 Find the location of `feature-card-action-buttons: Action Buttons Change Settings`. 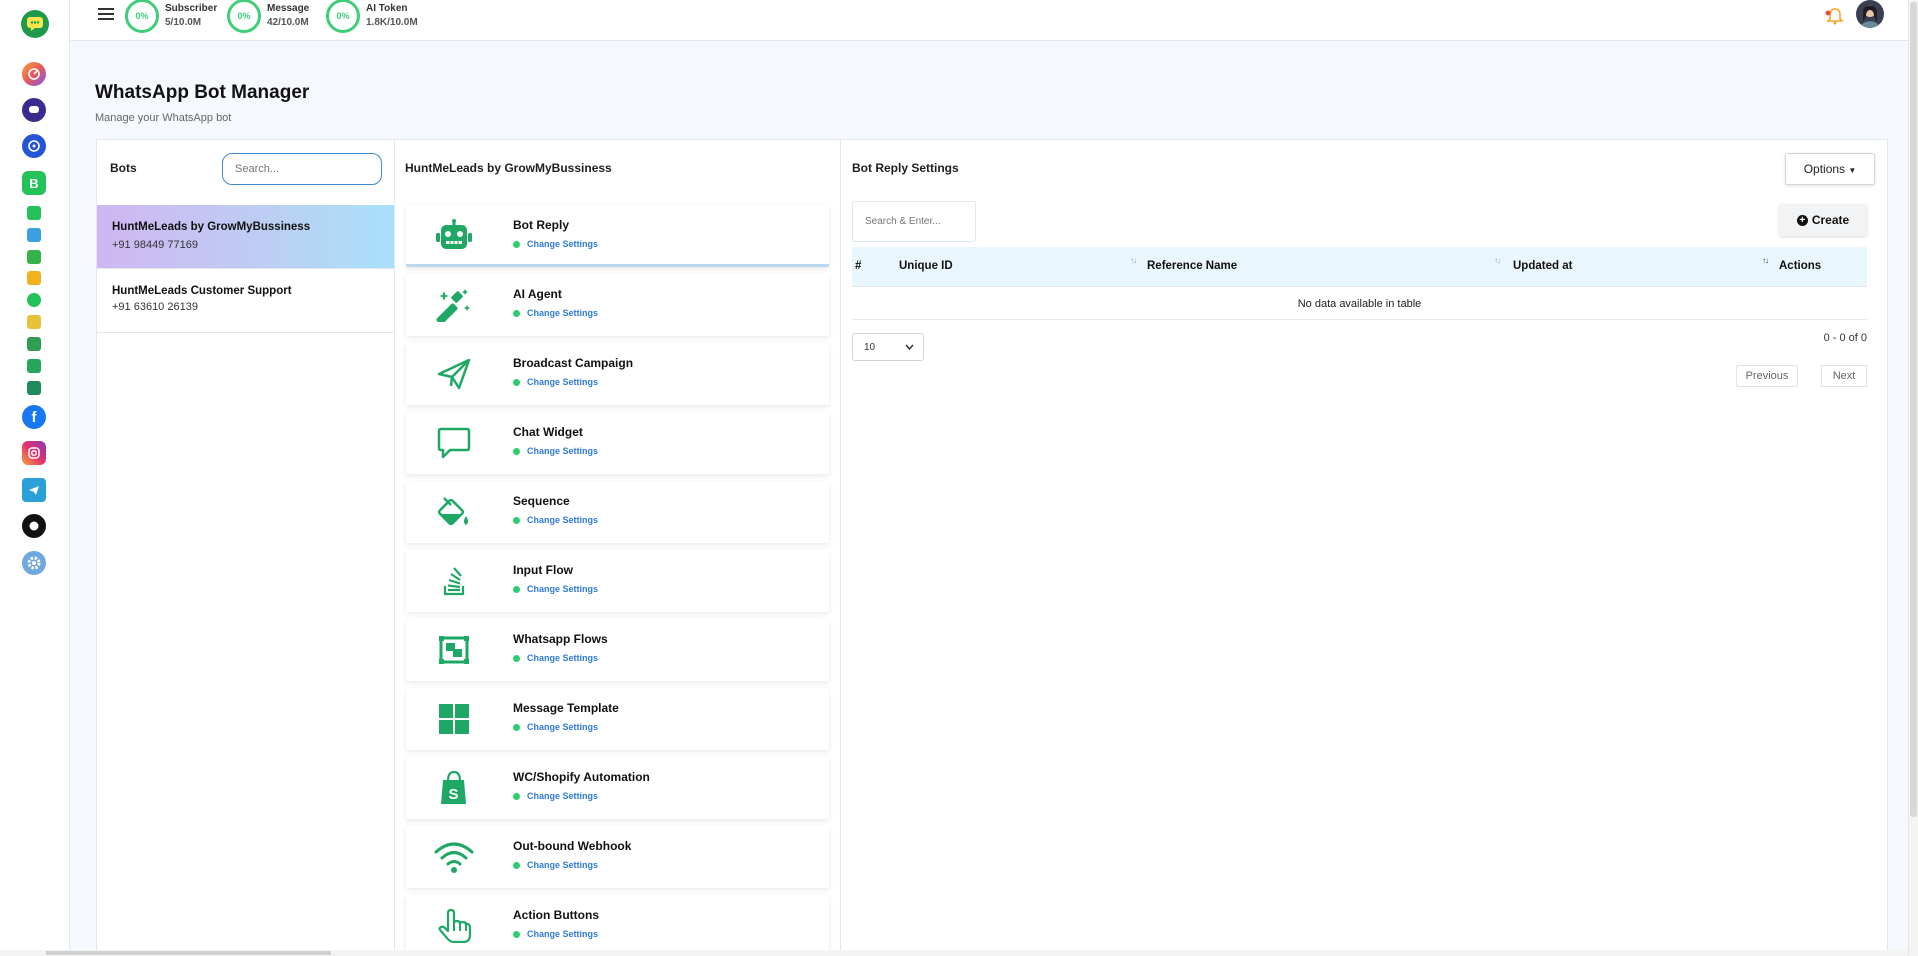

feature-card-action-buttons: Action Buttons Change Settings is located at coordinates (617, 925).